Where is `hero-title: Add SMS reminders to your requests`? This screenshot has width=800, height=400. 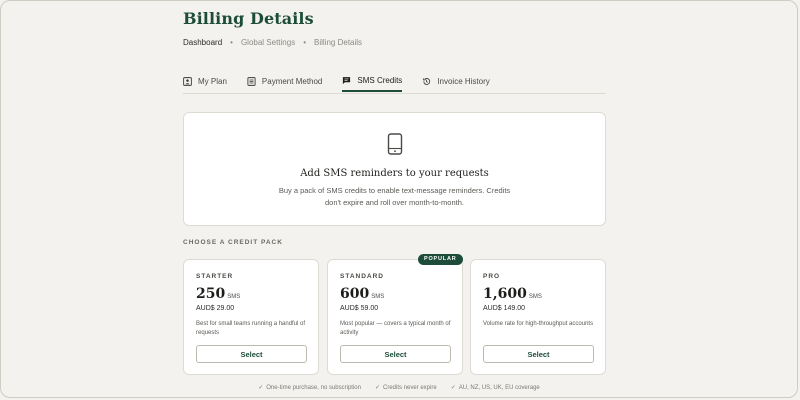 hero-title: Add SMS reminders to your requests is located at coordinates (394, 173).